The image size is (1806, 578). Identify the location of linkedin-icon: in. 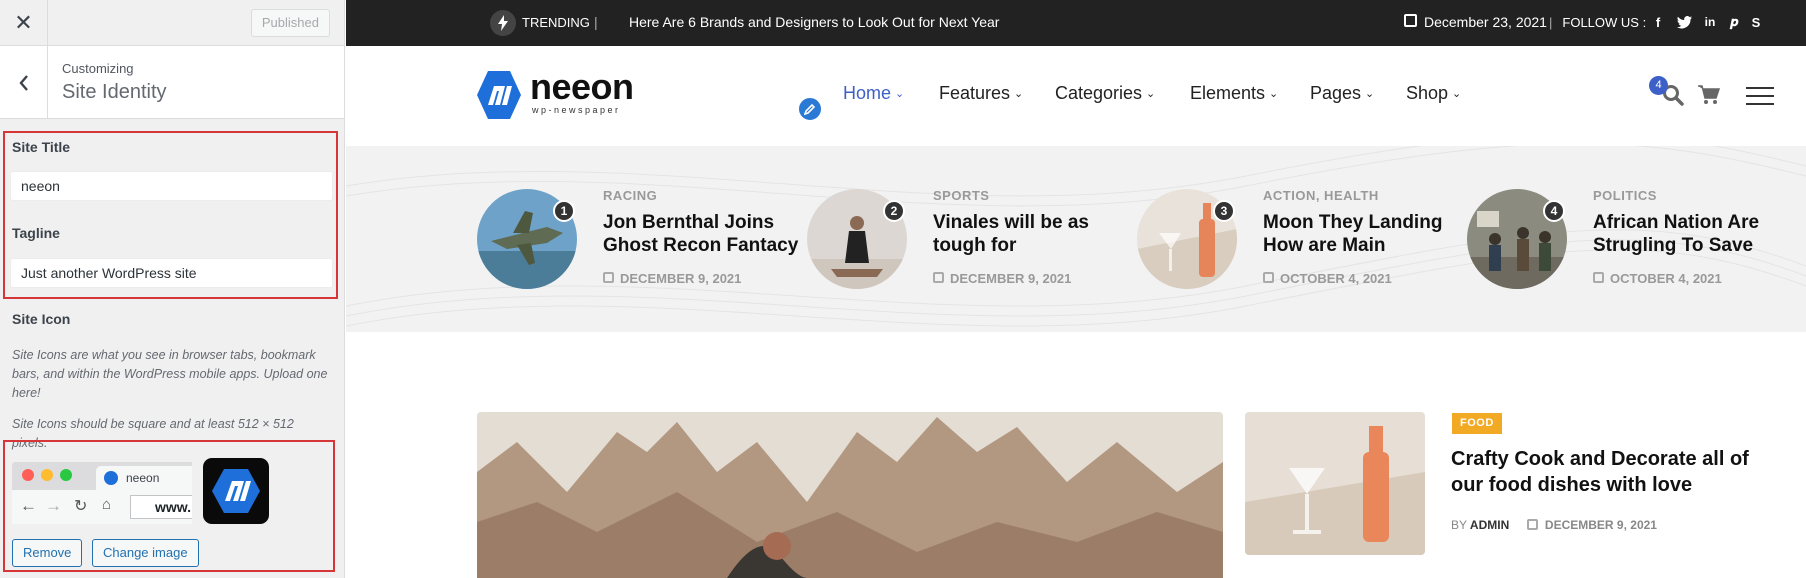
(1710, 22).